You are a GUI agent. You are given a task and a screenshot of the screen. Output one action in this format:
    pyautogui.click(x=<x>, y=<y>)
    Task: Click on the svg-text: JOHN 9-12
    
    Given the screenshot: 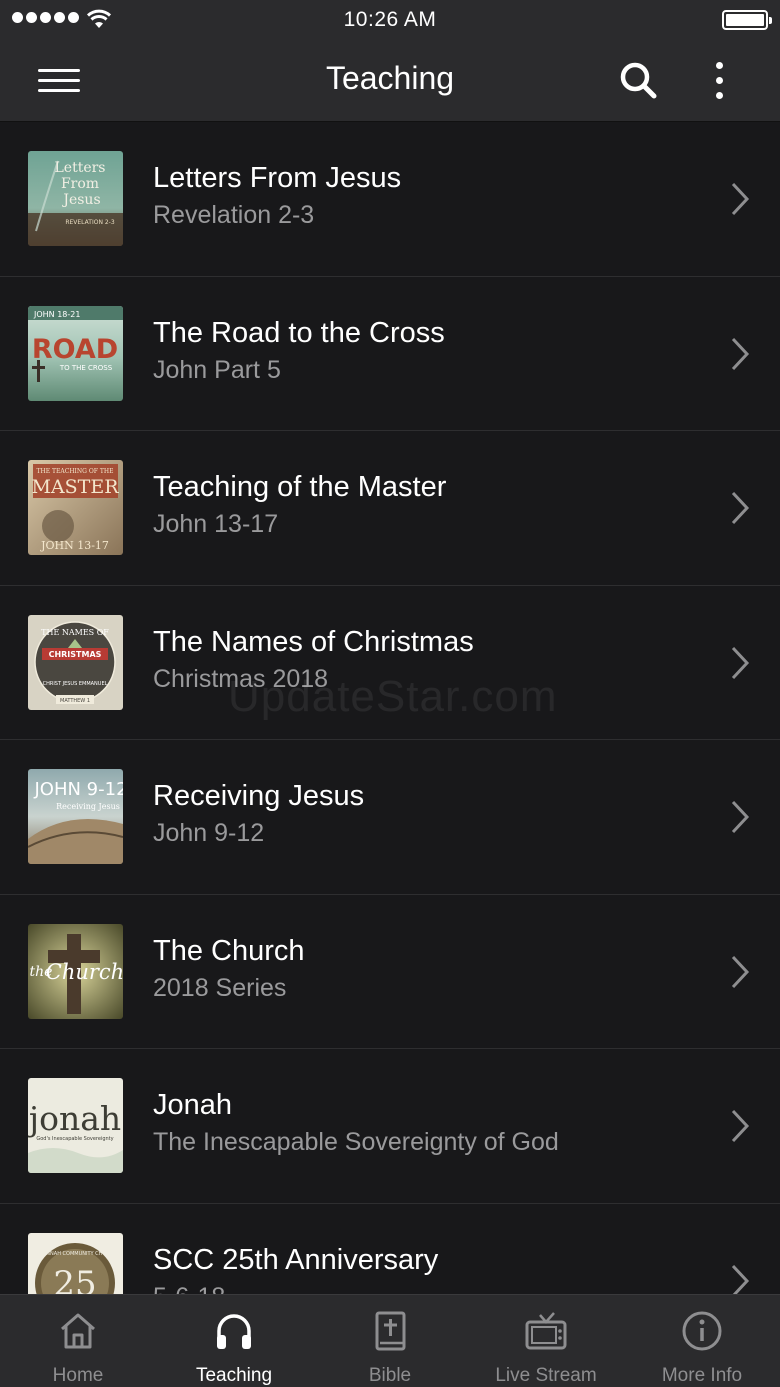 What is the action you would take?
    pyautogui.click(x=78, y=789)
    